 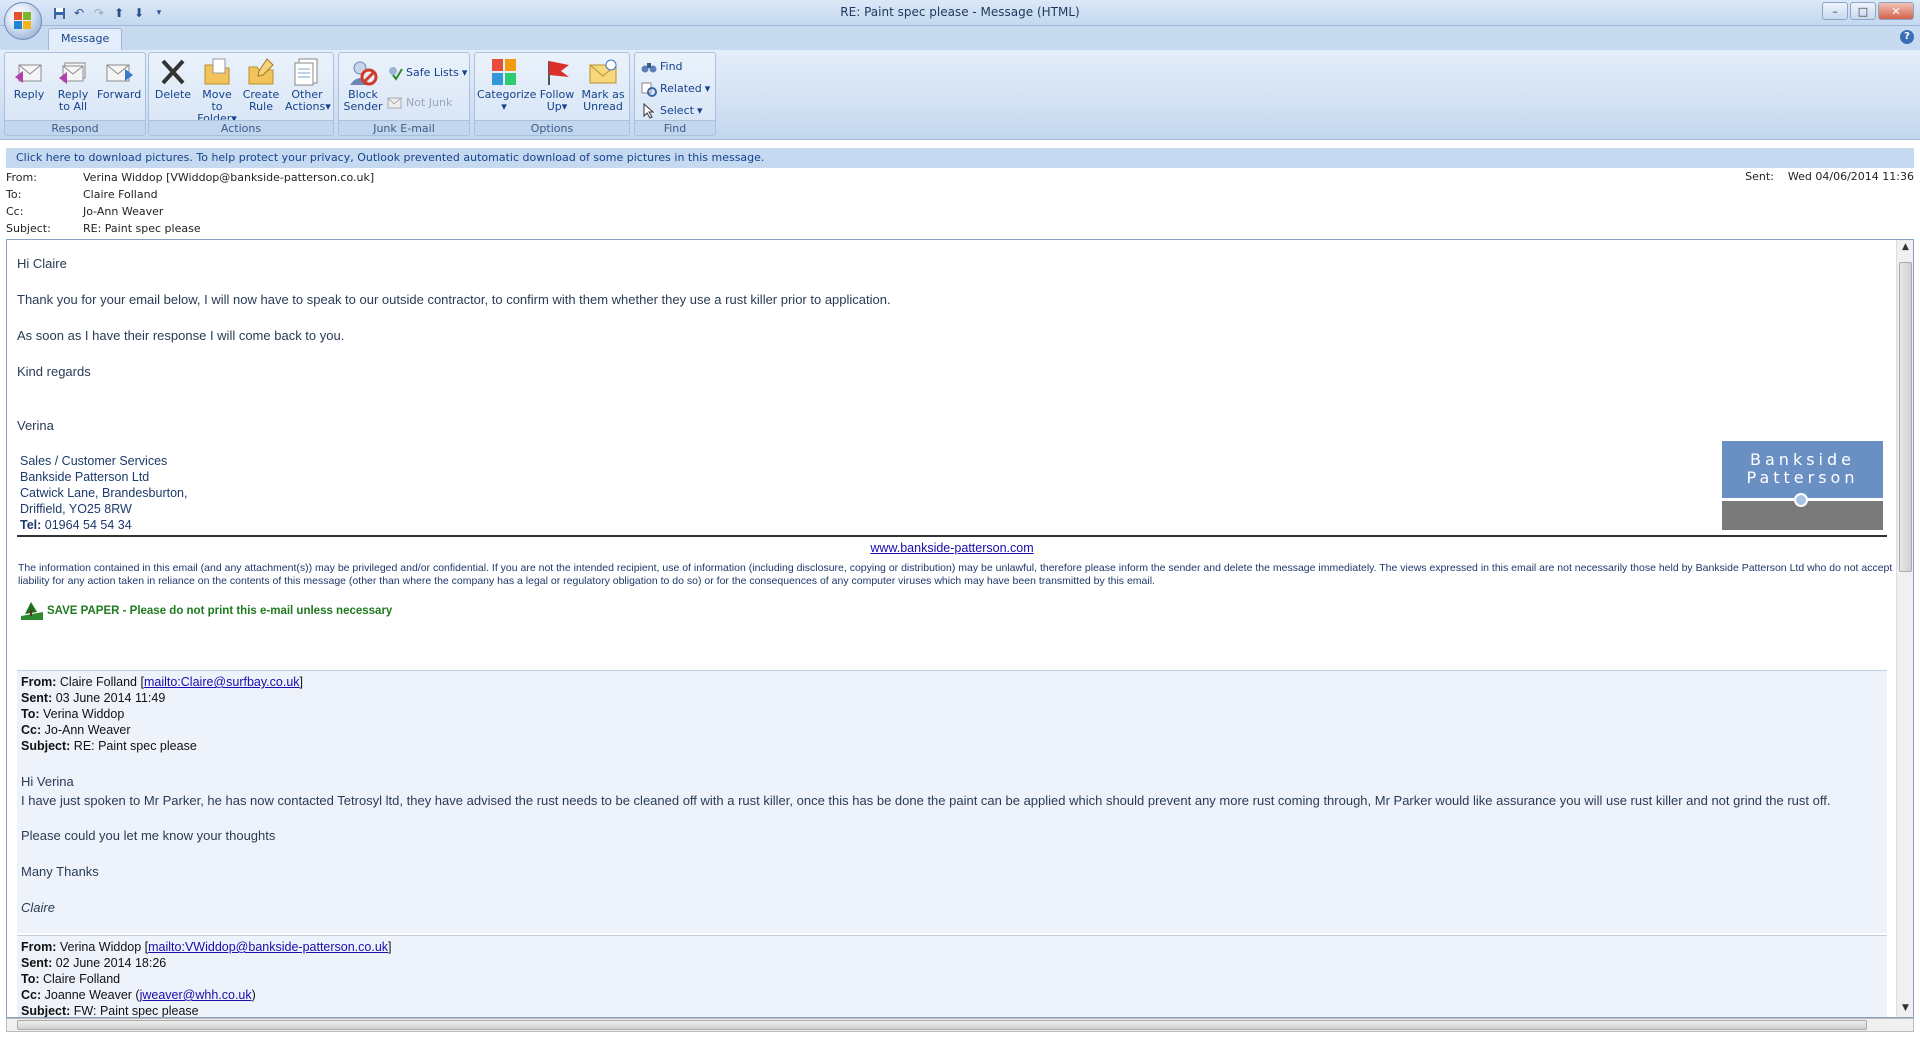 What do you see at coordinates (222, 682) in the screenshot?
I see `quote1-mailto-link: mailto:Claire@surfbay.co.uk` at bounding box center [222, 682].